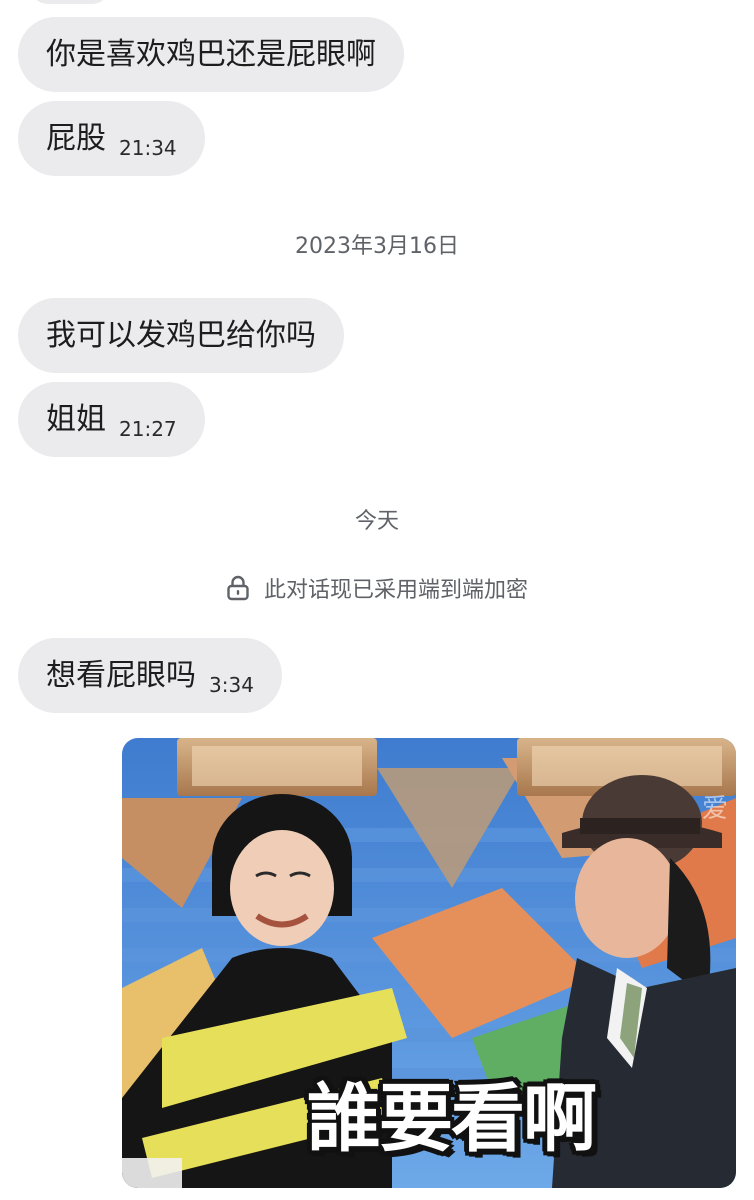 The image size is (754, 1200). Describe the element at coordinates (231, 684) in the screenshot. I see `message-timestamp: 3:34` at that location.